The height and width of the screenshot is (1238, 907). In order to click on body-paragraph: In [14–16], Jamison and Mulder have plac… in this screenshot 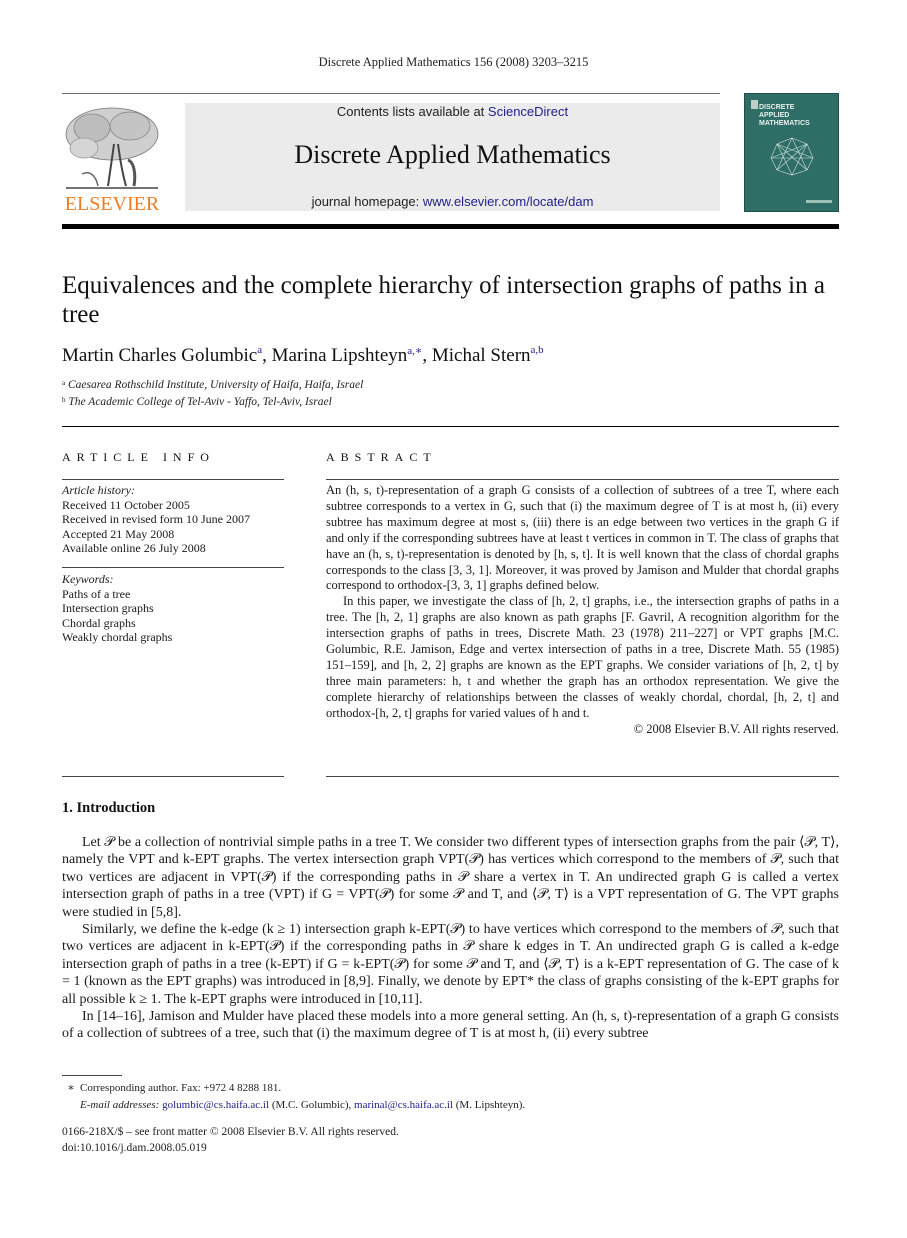, I will do `click(450, 1025)`.